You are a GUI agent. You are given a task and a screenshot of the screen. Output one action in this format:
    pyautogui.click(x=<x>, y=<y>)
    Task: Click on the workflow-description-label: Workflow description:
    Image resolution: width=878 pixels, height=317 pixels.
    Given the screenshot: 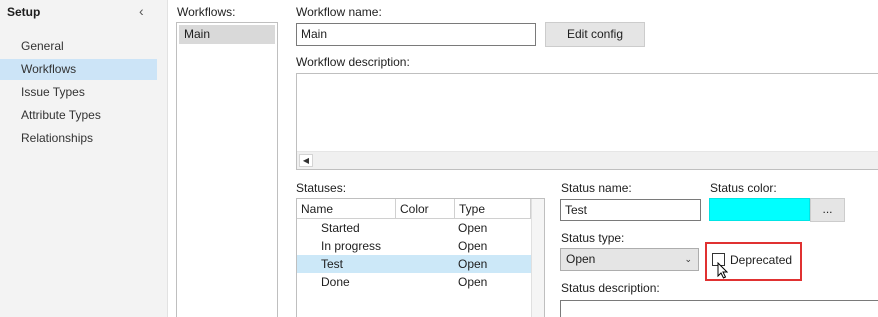 What is the action you would take?
    pyautogui.click(x=353, y=62)
    